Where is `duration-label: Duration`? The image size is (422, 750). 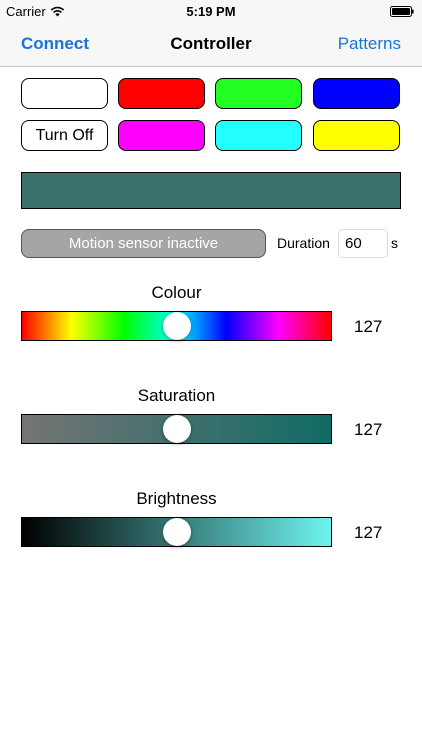
duration-label: Duration is located at coordinates (303, 243).